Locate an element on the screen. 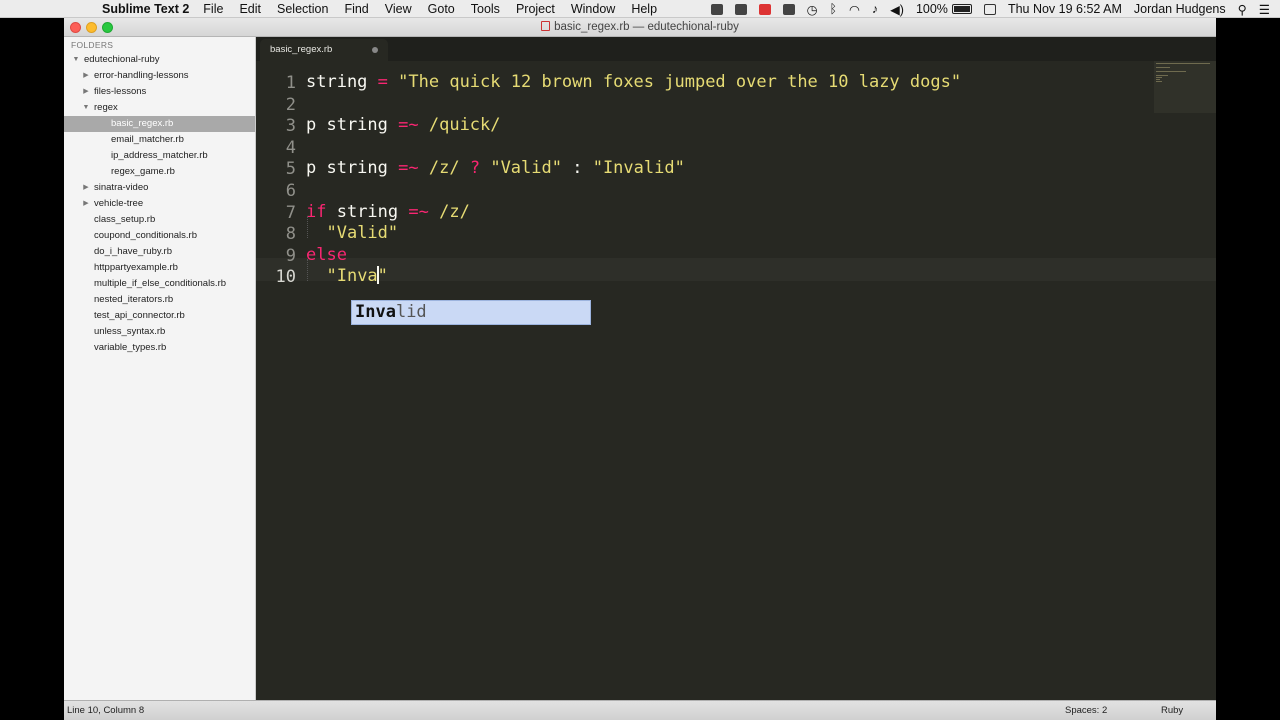  bluetooth-icon: ᛒ is located at coordinates (833, 9).